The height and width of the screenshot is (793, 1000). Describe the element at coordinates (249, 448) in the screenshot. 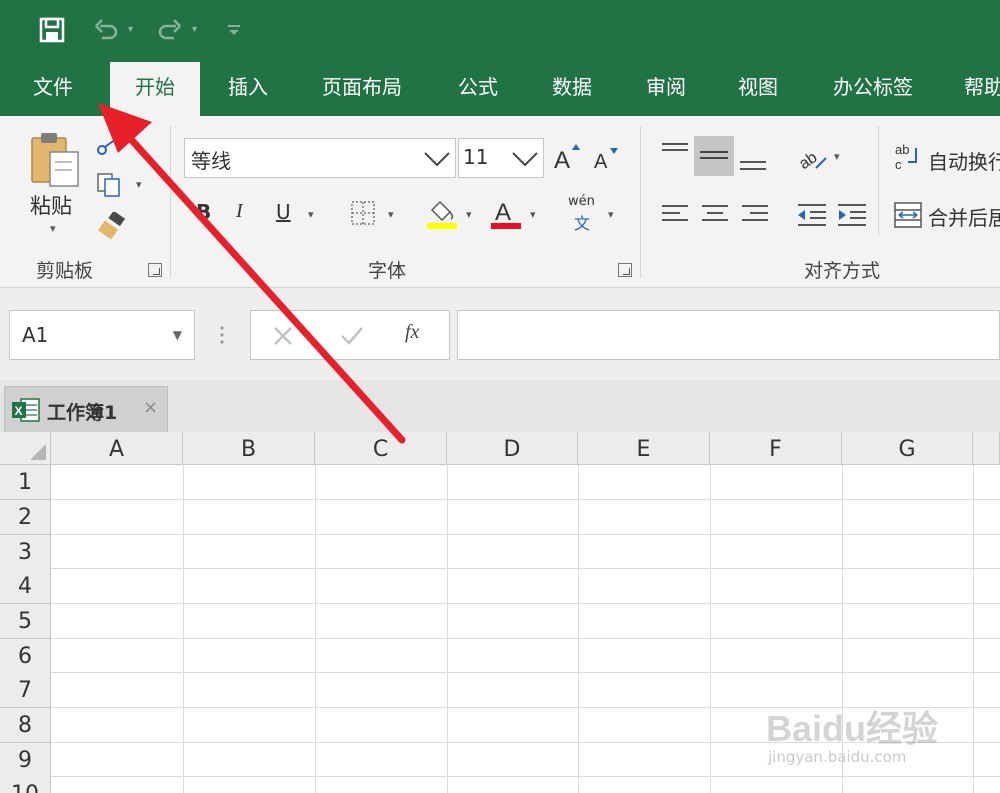

I see `column-header: B` at that location.